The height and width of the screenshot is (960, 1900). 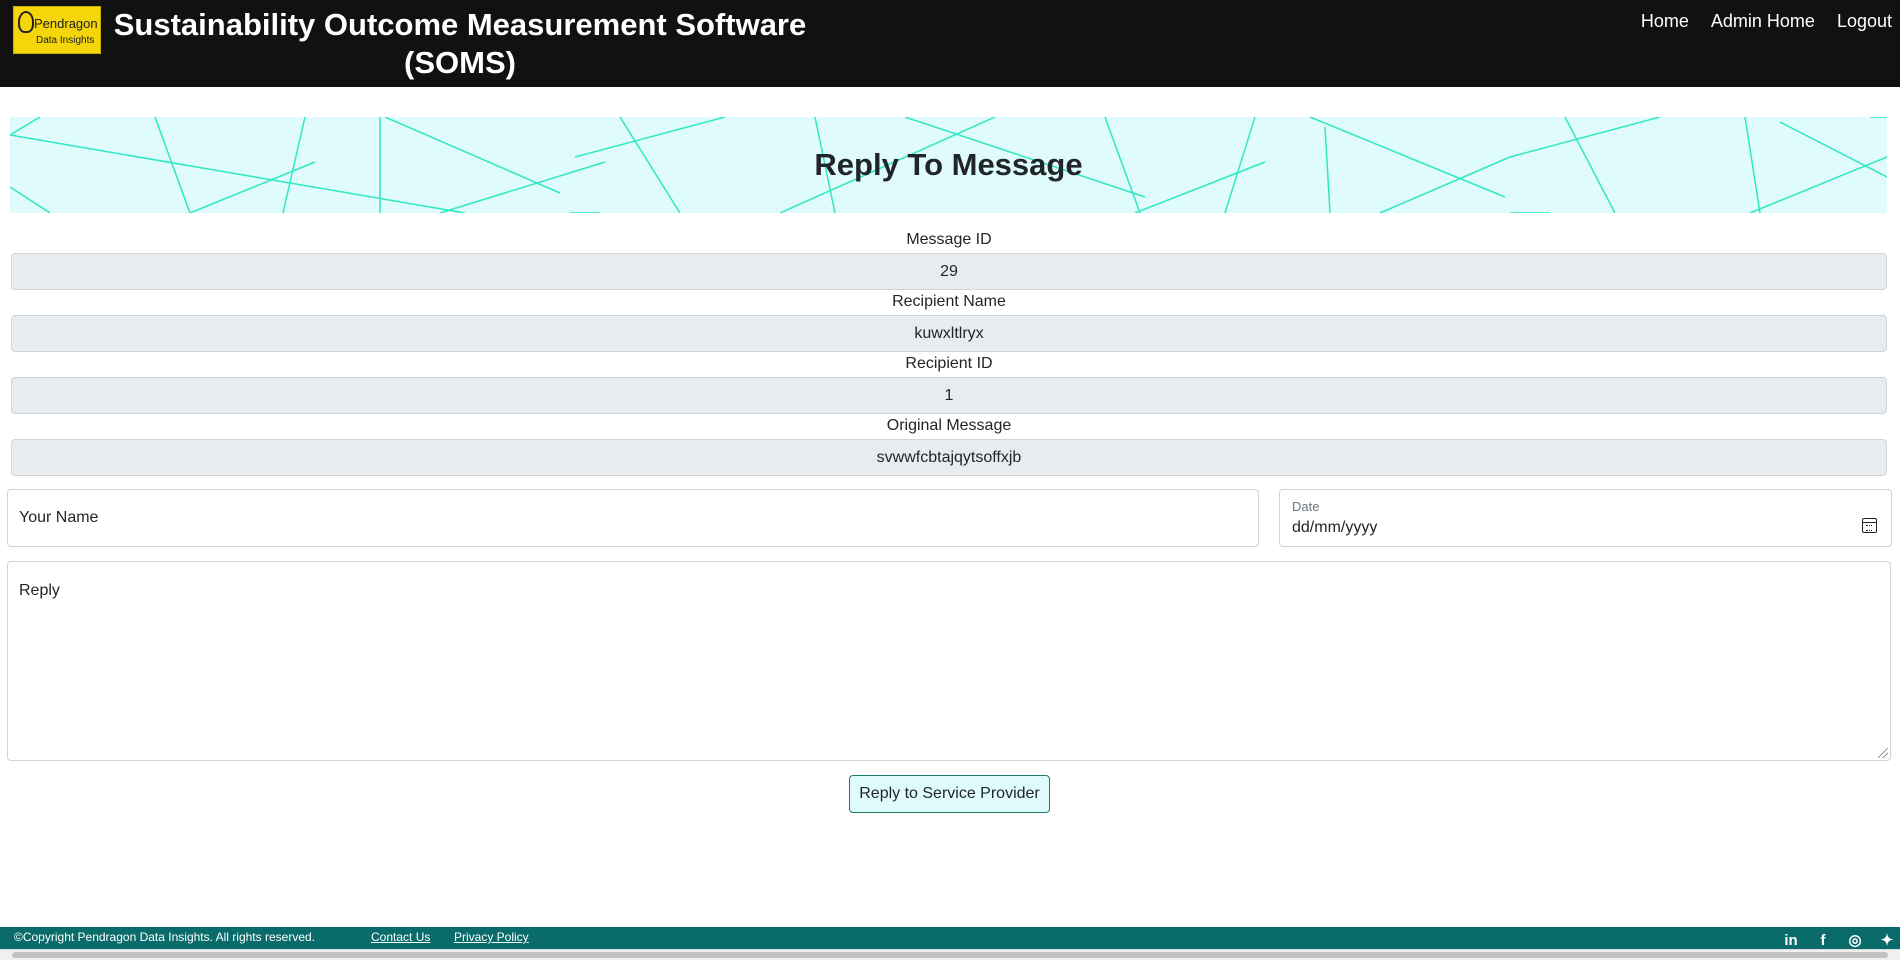 What do you see at coordinates (1335, 527) in the screenshot?
I see `date-placeholder: dd/mm/yyyy` at bounding box center [1335, 527].